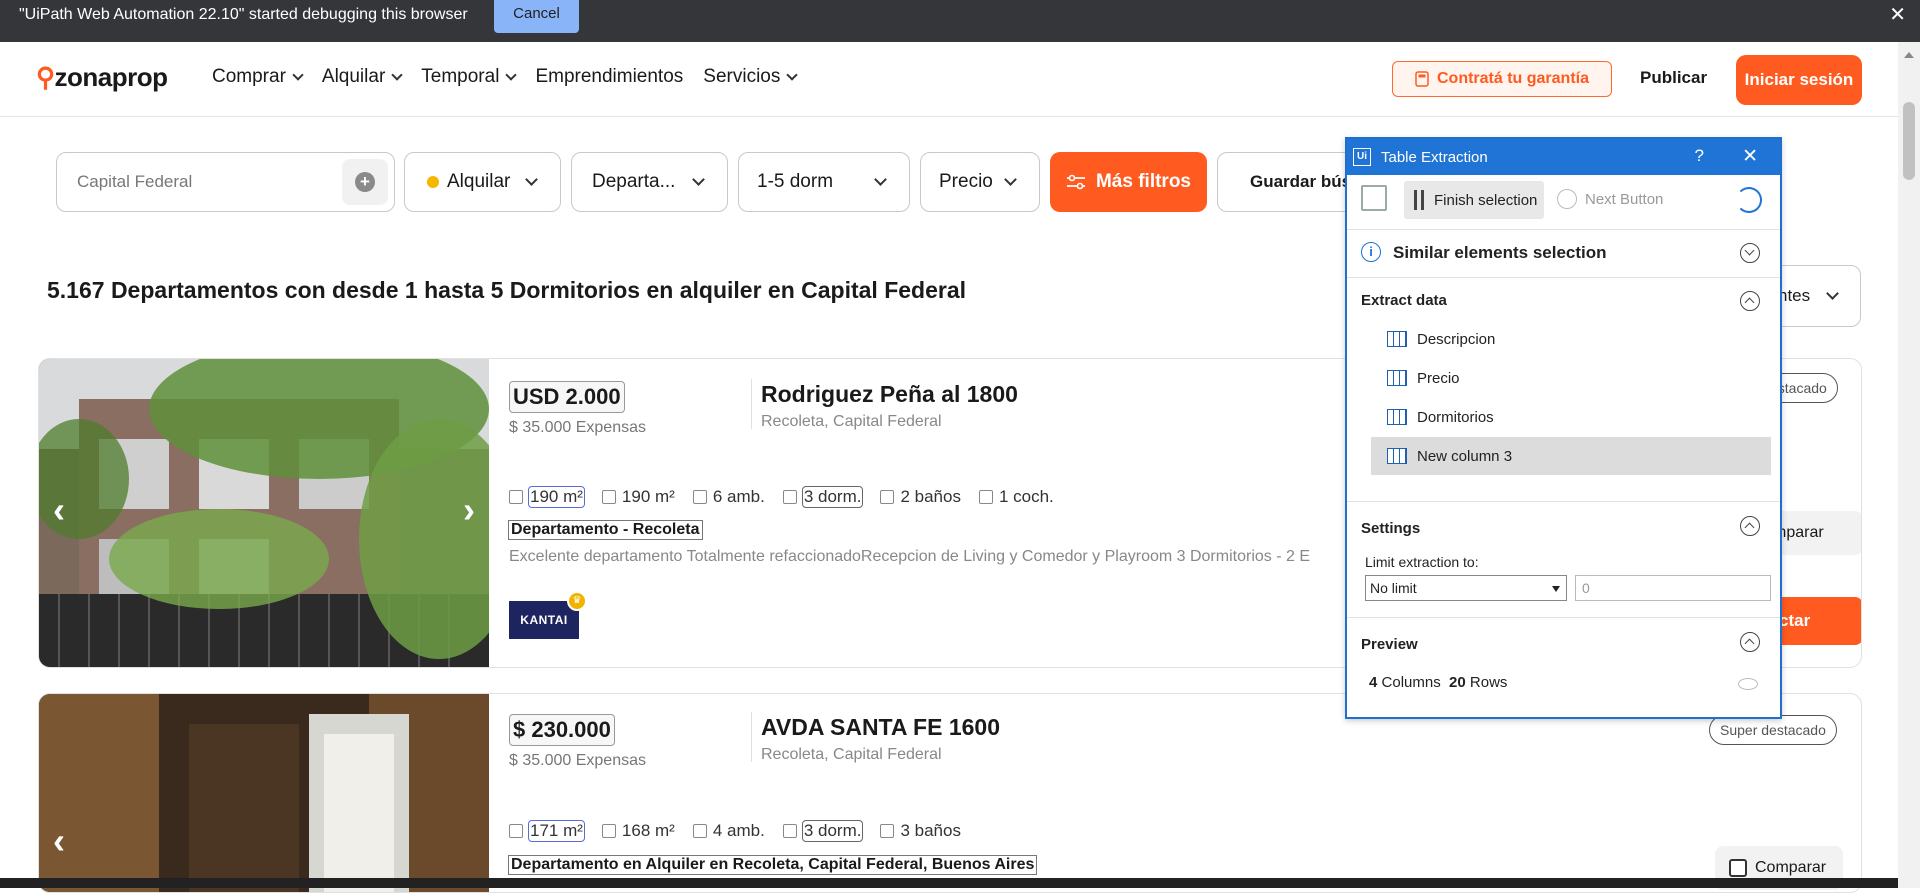 The height and width of the screenshot is (893, 1920). Describe the element at coordinates (1610, 199) in the screenshot. I see `next-button: Next Button` at that location.